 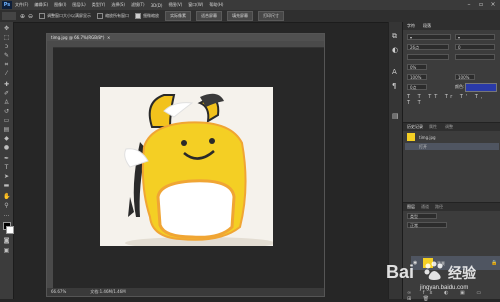 What do you see at coordinates (481, 4) in the screenshot?
I see `restore-icon: ▫` at bounding box center [481, 4].